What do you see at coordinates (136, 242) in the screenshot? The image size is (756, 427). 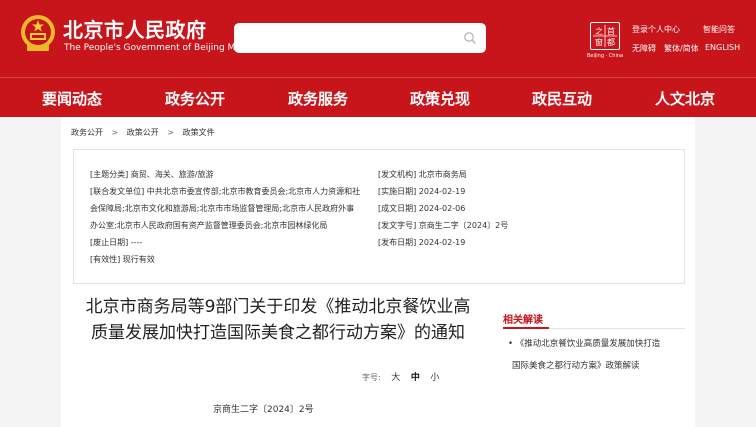 I see `meta-expire-value: ----` at bounding box center [136, 242].